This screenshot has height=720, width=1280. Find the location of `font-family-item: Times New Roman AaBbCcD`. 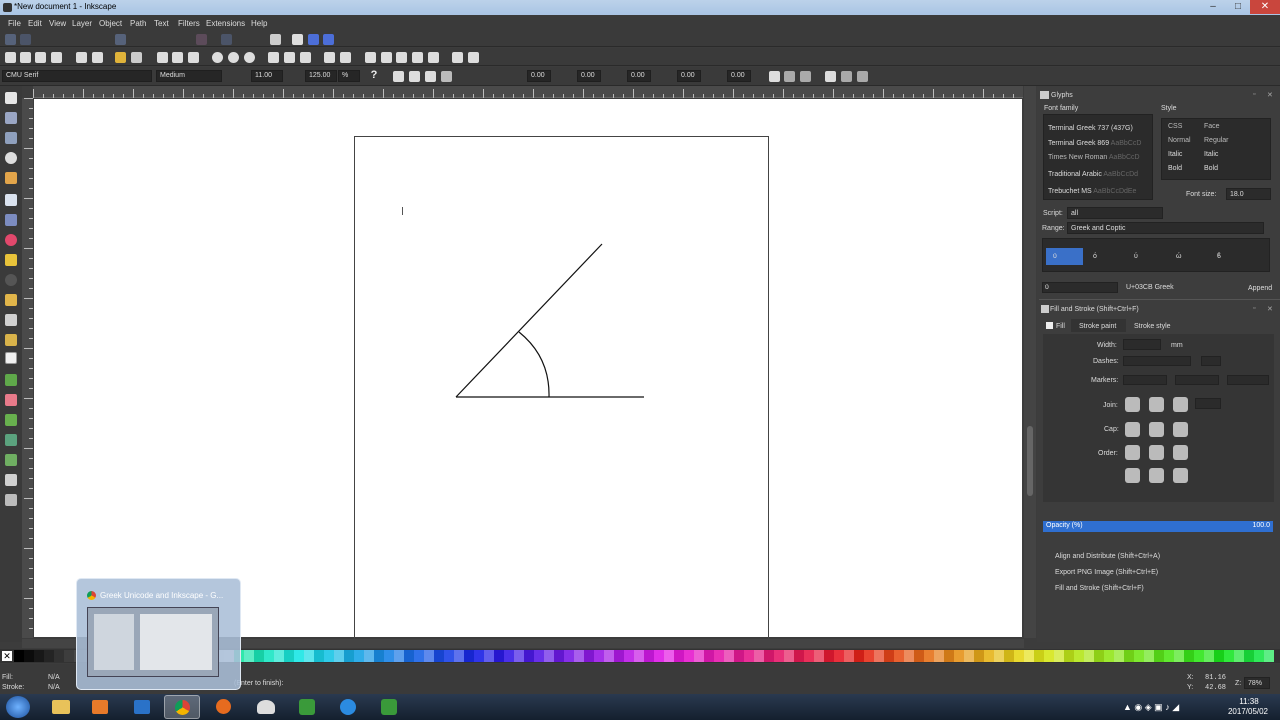

font-family-item: Times New Roman AaBbCcD is located at coordinates (1094, 157).